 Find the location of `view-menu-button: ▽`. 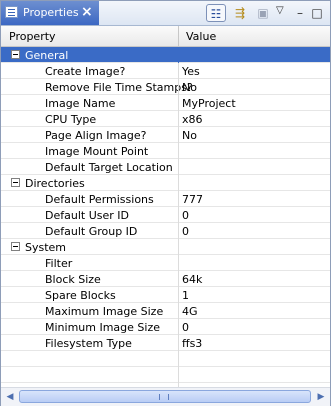

view-menu-button: ▽ is located at coordinates (286, 14).